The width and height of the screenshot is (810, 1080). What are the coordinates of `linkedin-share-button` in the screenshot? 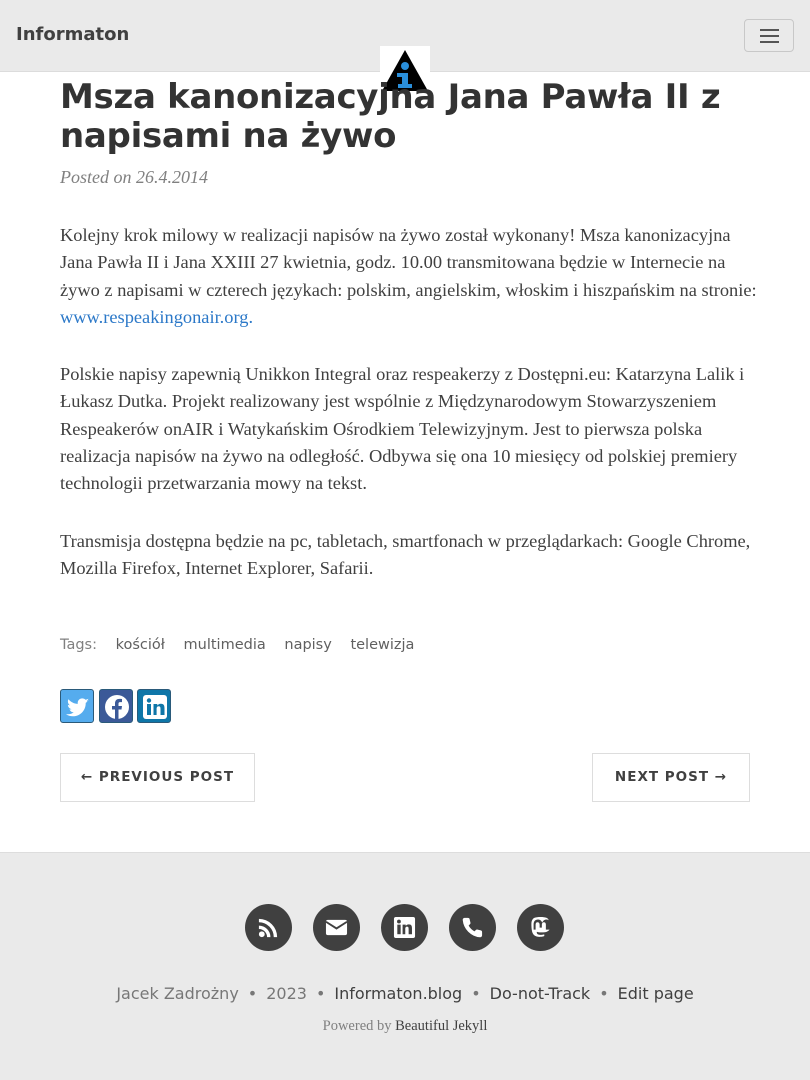 It's located at (154, 706).